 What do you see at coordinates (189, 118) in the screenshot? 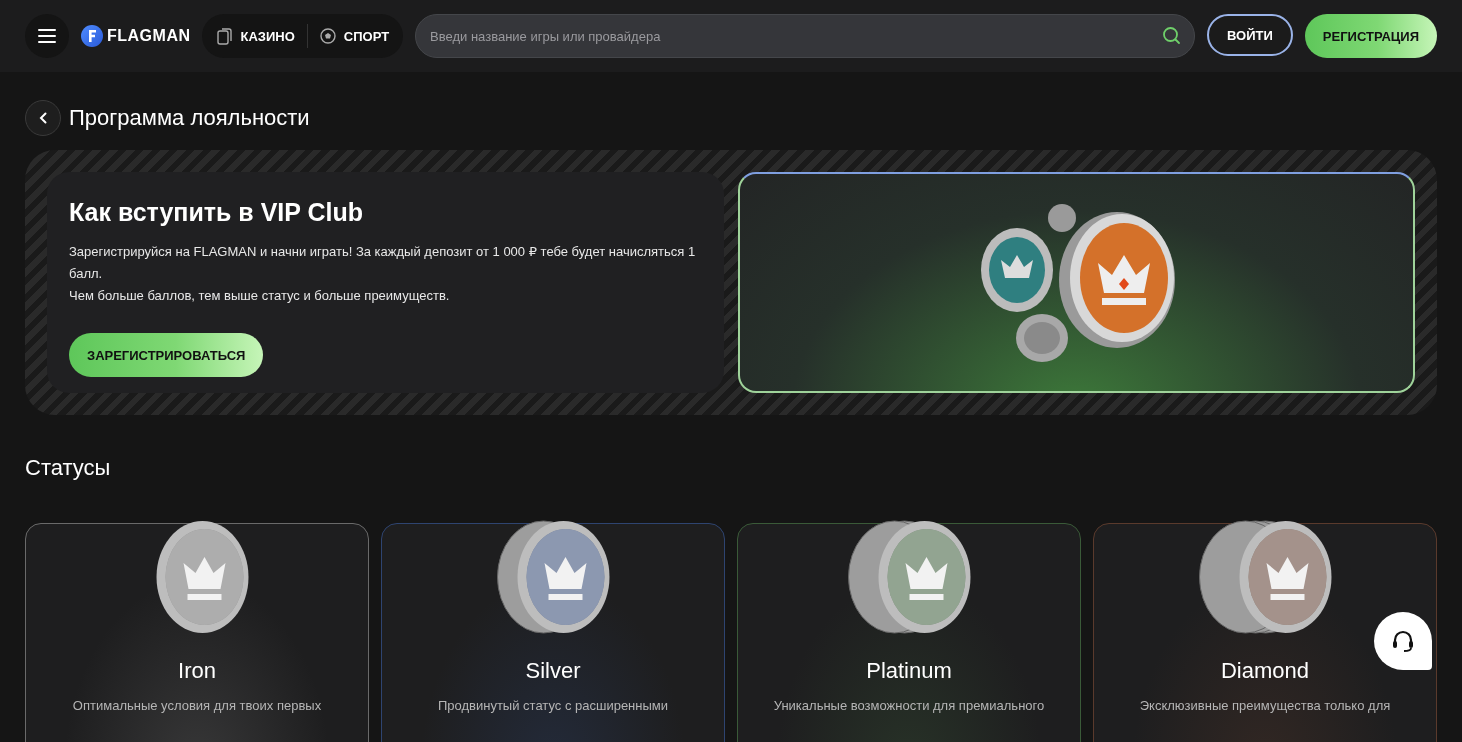
I see `page-title: Программа лояльности` at bounding box center [189, 118].